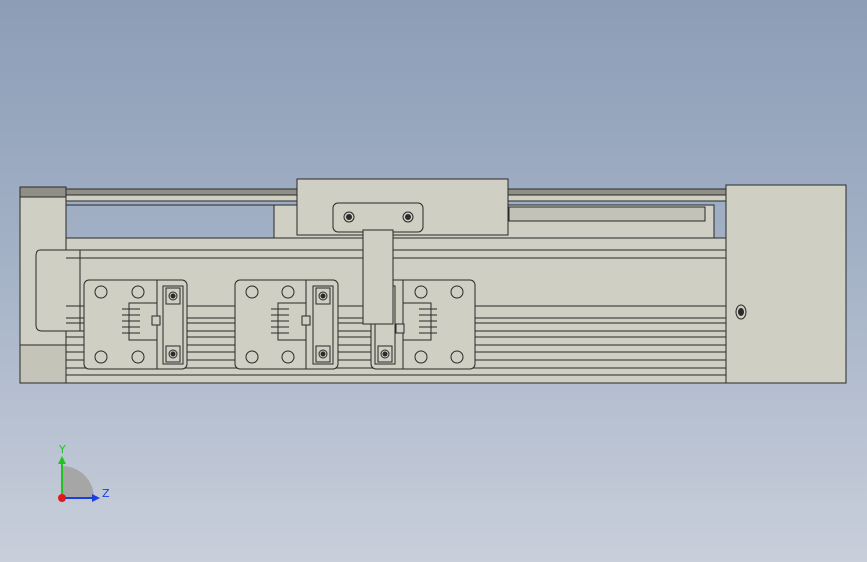 The width and height of the screenshot is (867, 562). I want to click on left-cap-bottom, so click(43, 364).